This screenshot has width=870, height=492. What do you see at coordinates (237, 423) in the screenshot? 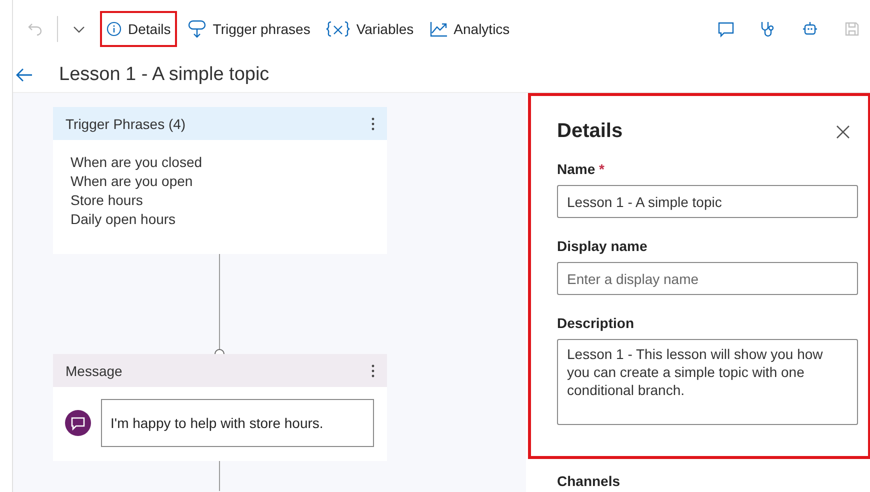
I see `message-text-field: I'm happy to help with store hours.` at bounding box center [237, 423].